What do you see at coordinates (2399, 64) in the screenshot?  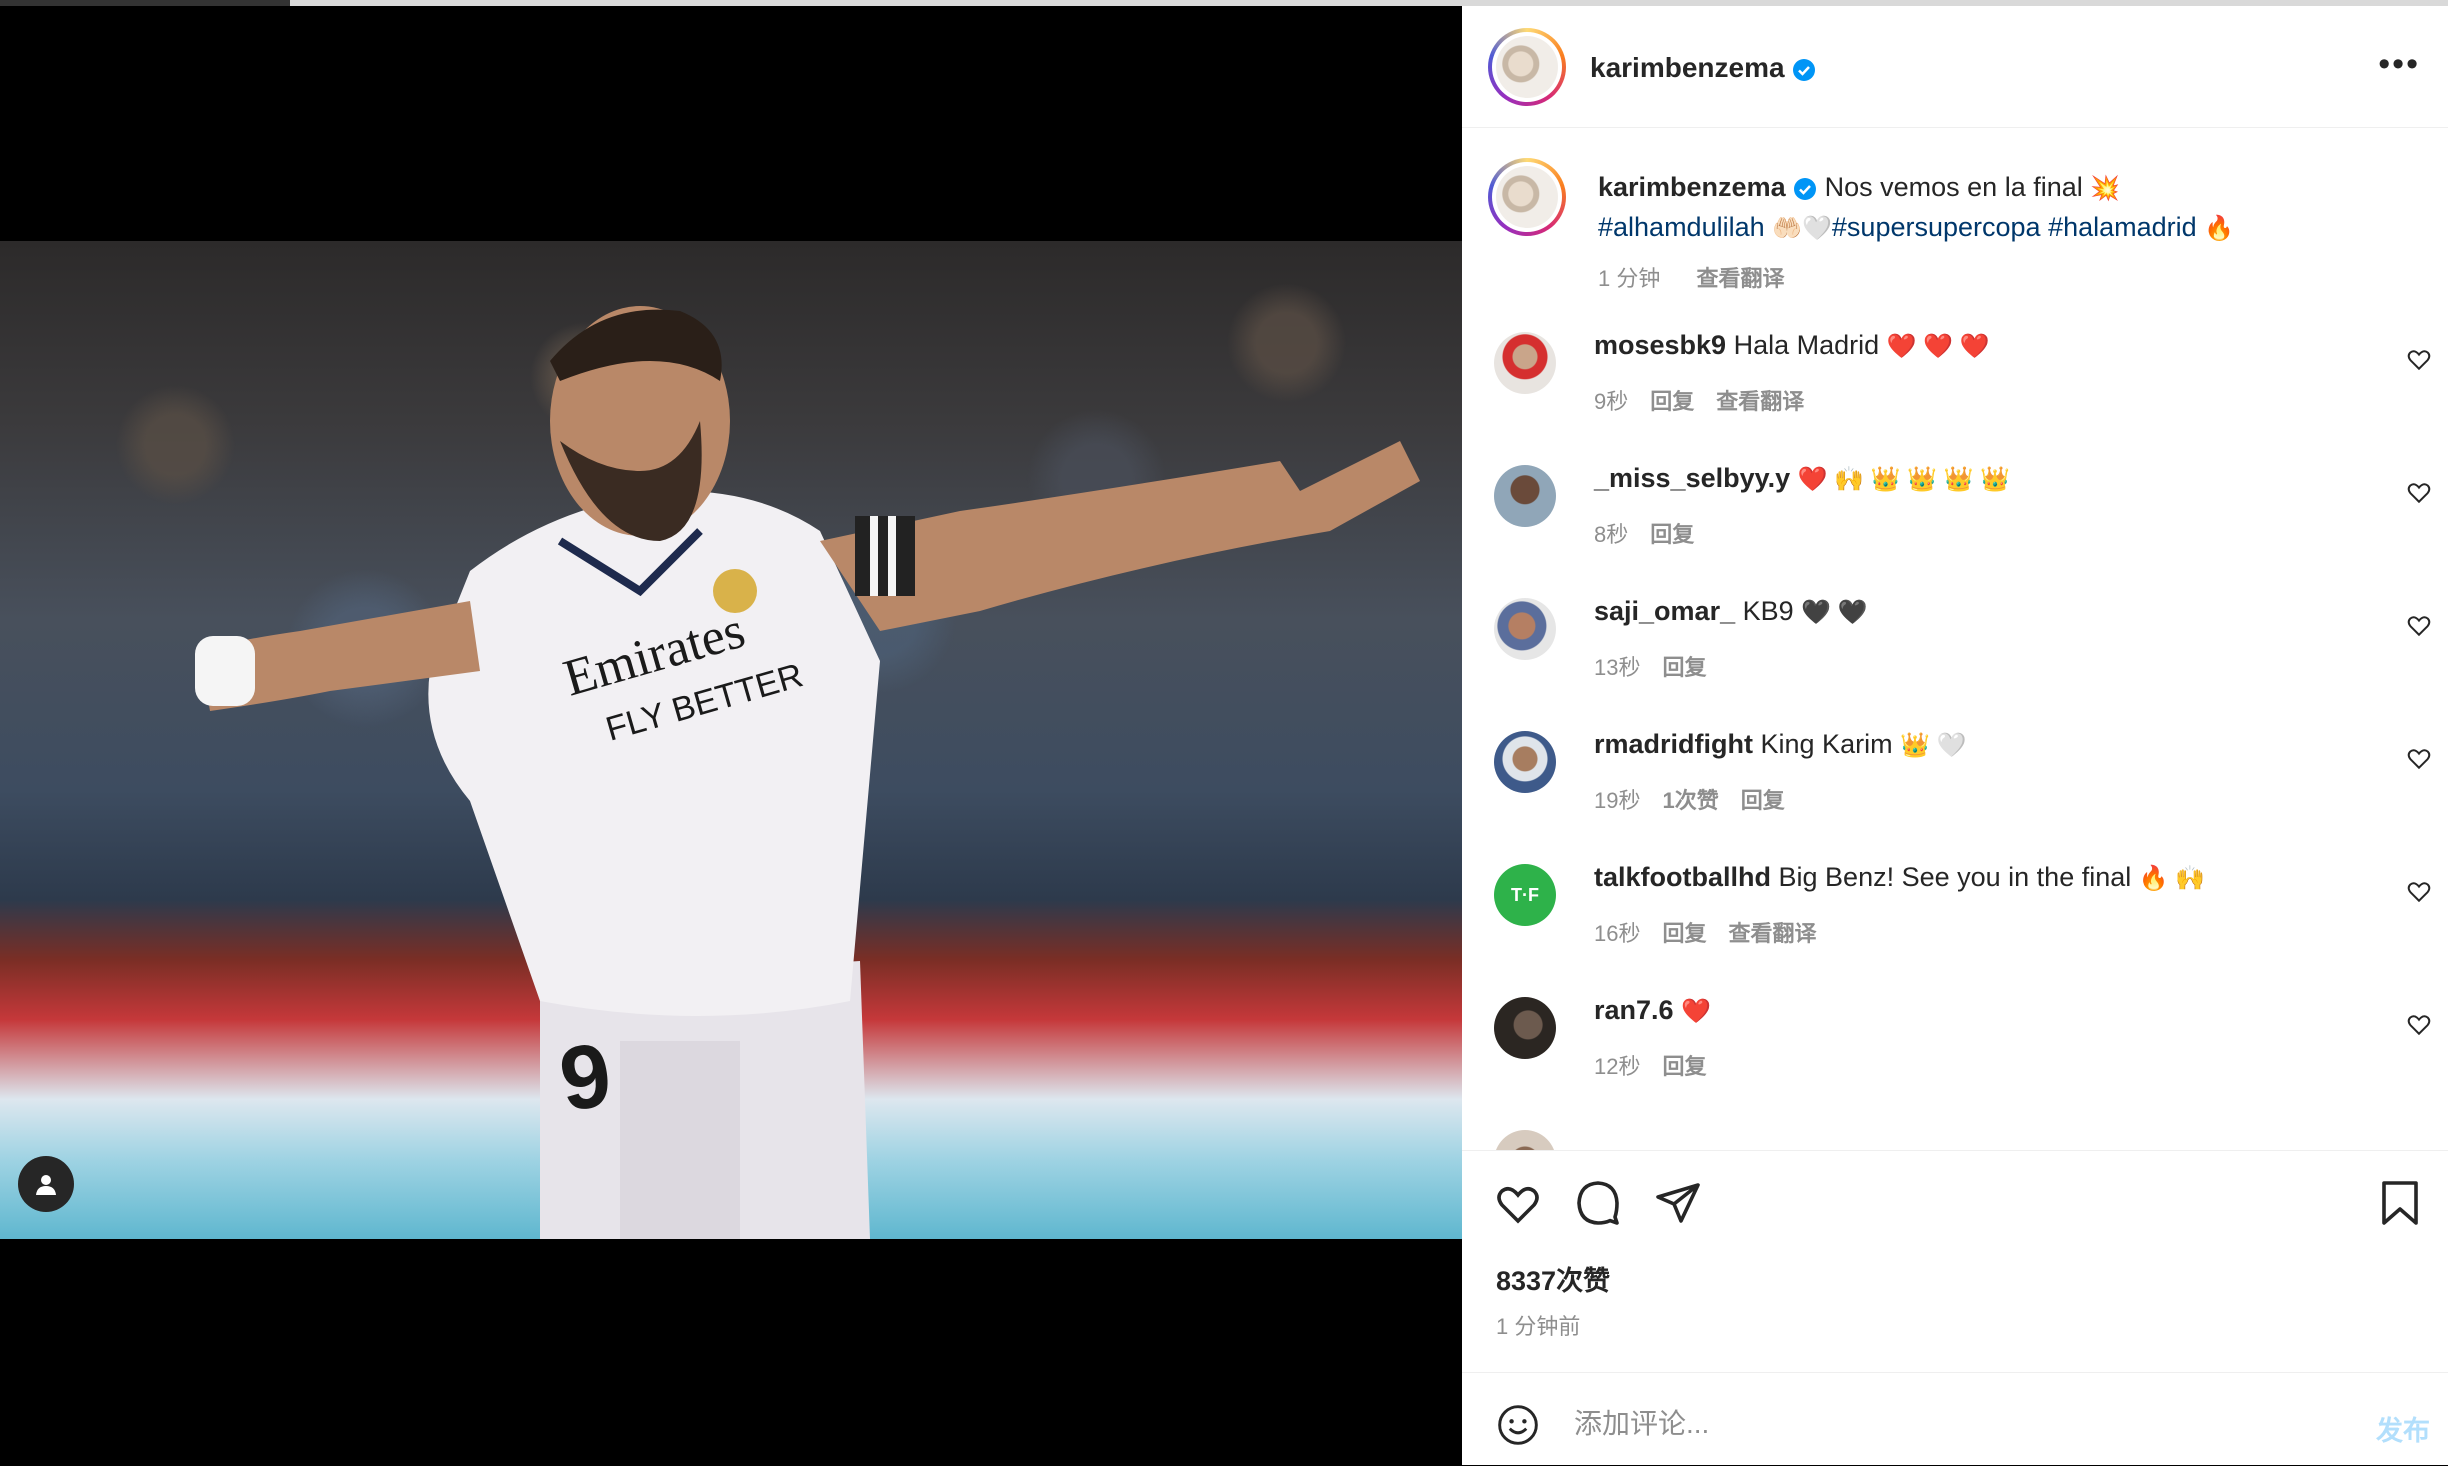 I see `more-icon: •••` at bounding box center [2399, 64].